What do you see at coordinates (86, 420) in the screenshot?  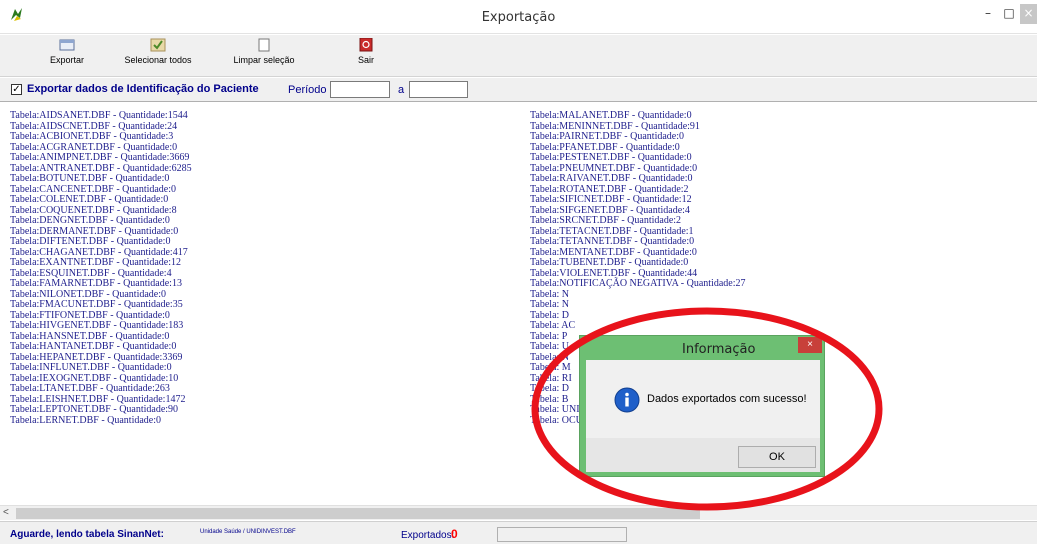 I see `log-line: Tabela:LERNET.DBF - Quantidade:0` at bounding box center [86, 420].